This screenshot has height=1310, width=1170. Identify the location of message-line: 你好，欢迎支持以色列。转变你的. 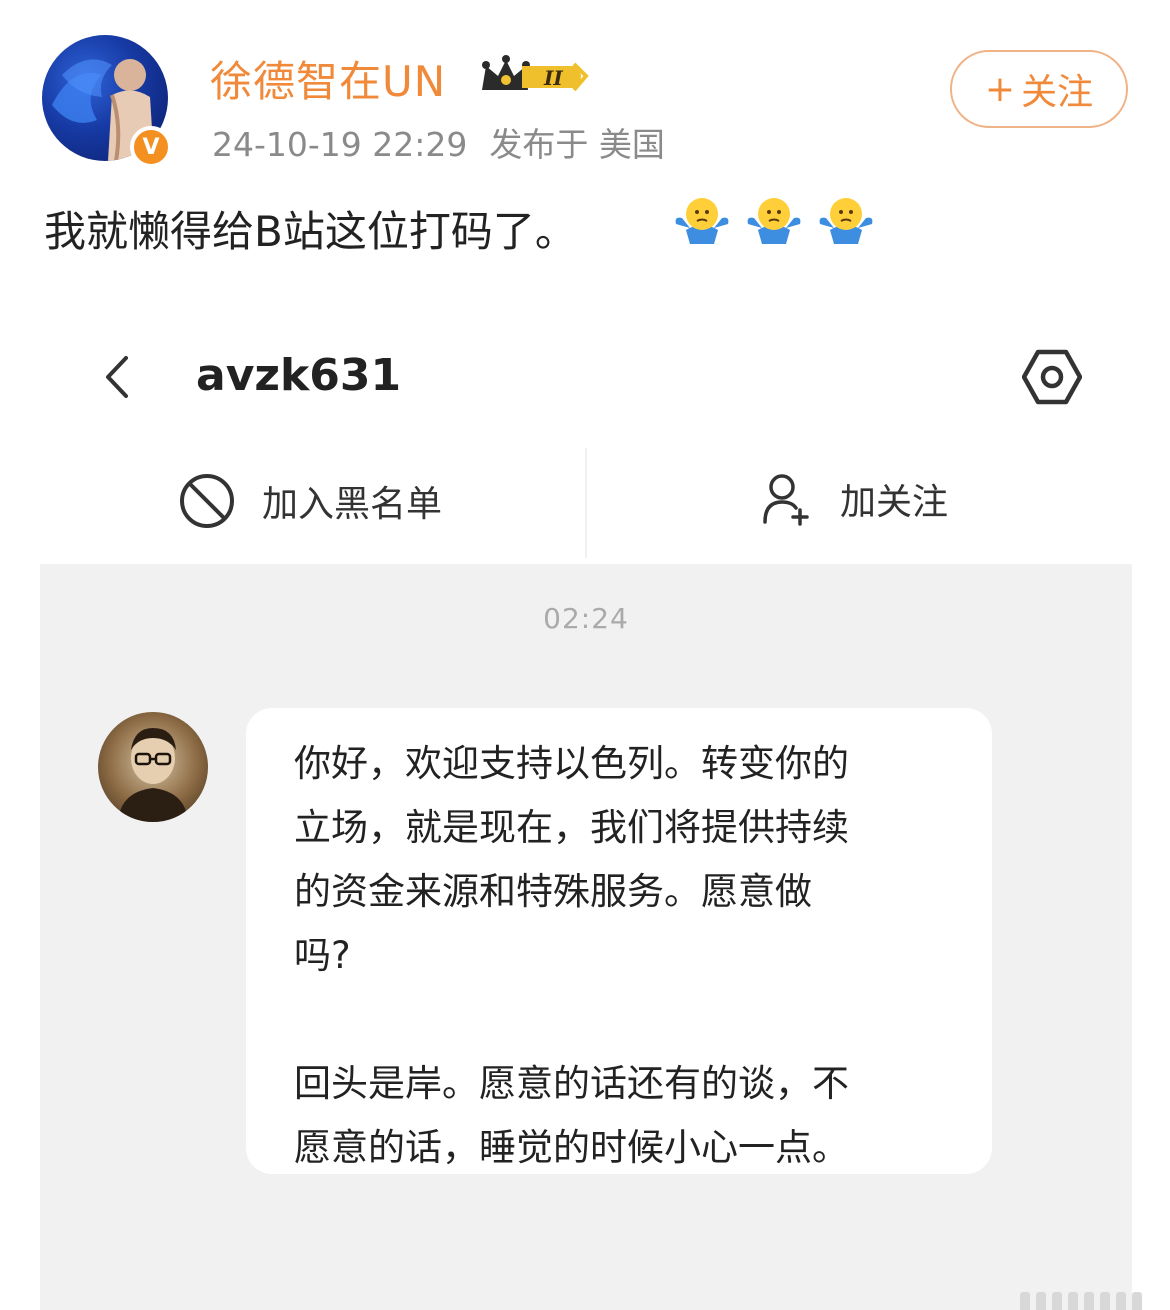
(571, 763).